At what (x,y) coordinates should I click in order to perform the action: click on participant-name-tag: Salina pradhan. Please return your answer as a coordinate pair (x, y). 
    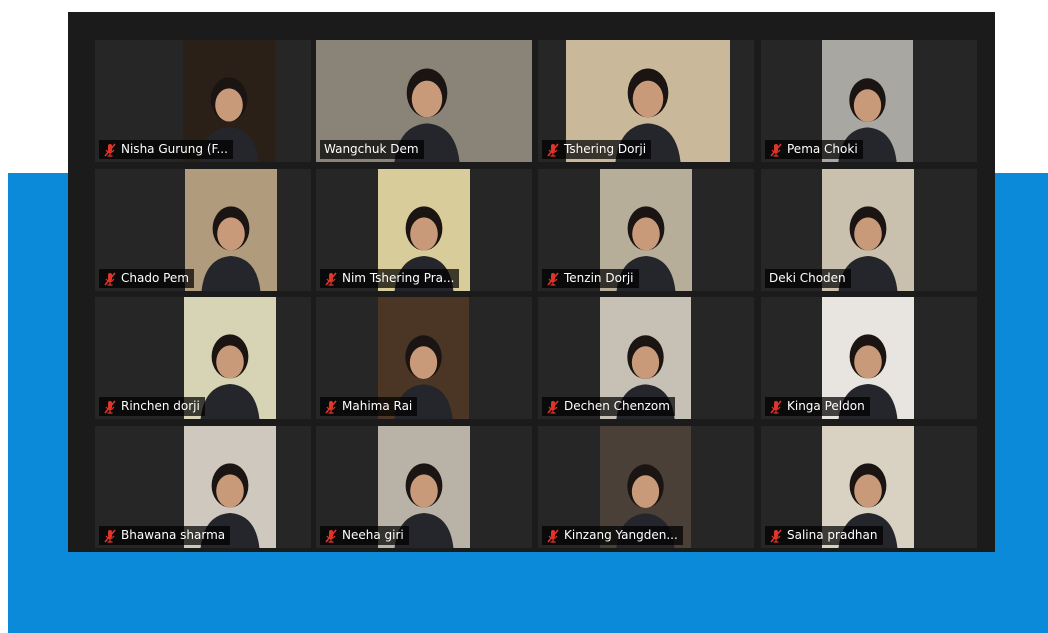
    Looking at the image, I should click on (824, 535).